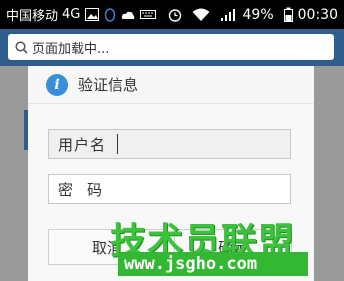 Image resolution: width=344 pixels, height=281 pixels. I want to click on carrier-name: 中国移动, so click(32, 16).